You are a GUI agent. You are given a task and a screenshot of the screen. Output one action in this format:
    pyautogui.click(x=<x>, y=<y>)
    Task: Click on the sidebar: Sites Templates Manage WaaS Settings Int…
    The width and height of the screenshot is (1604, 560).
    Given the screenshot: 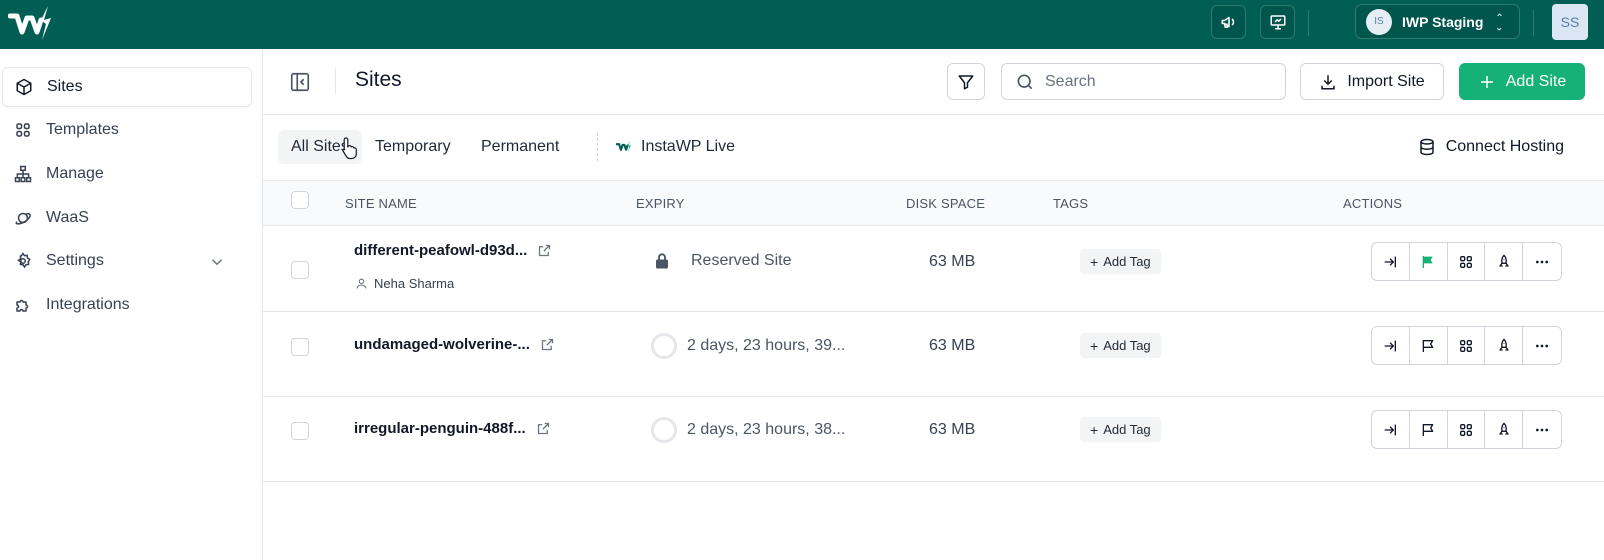 What is the action you would take?
    pyautogui.click(x=131, y=304)
    